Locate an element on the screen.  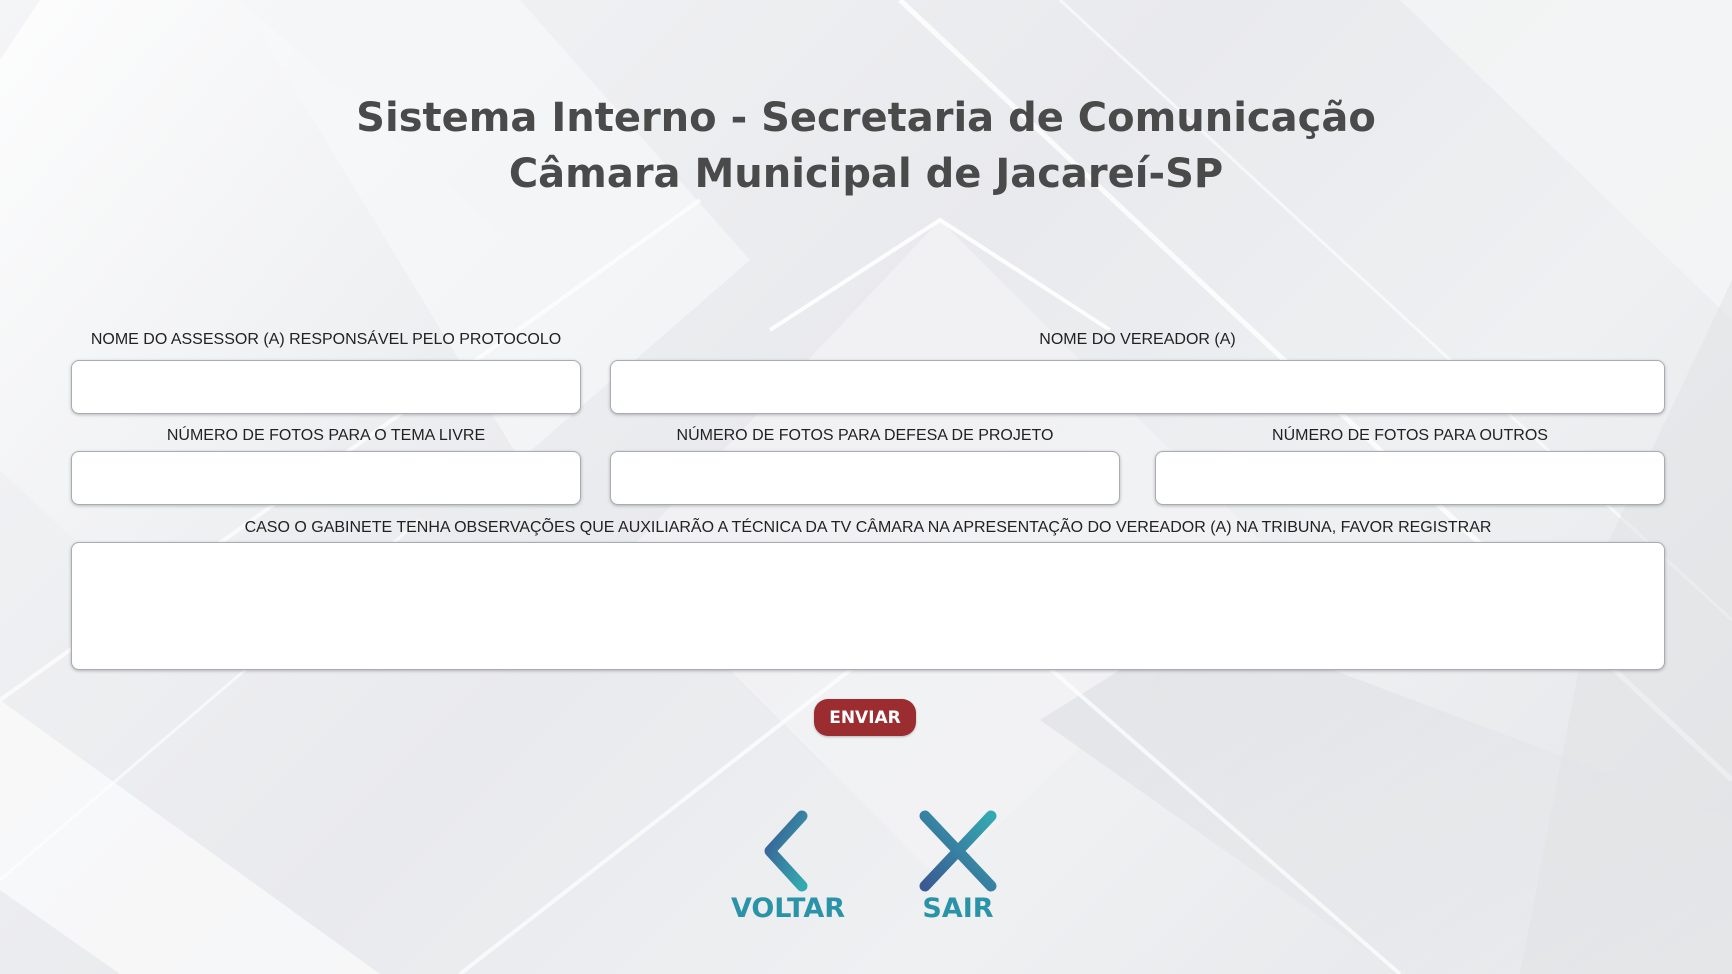
fotos-defesa-field-box is located at coordinates (865, 478).